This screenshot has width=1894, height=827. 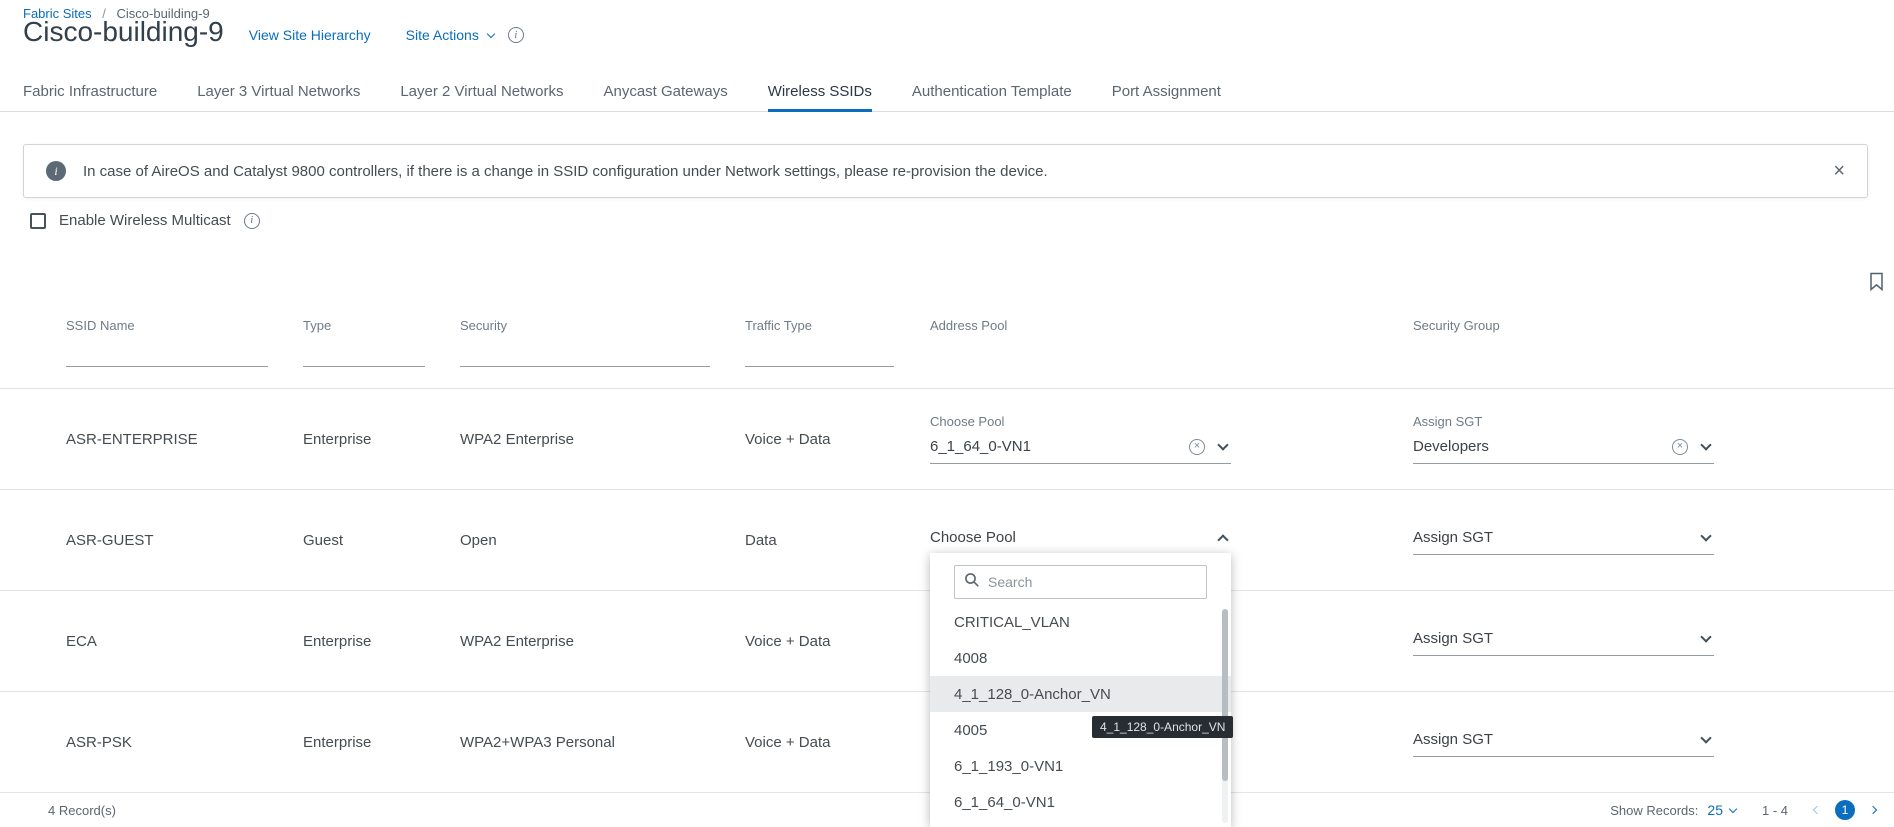 I want to click on filter-type-input, so click(x=364, y=355).